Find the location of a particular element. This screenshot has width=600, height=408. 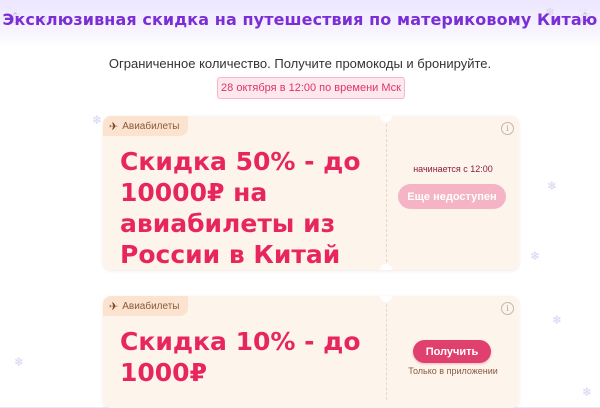

not-available-button: Еще недоступен is located at coordinates (452, 196).